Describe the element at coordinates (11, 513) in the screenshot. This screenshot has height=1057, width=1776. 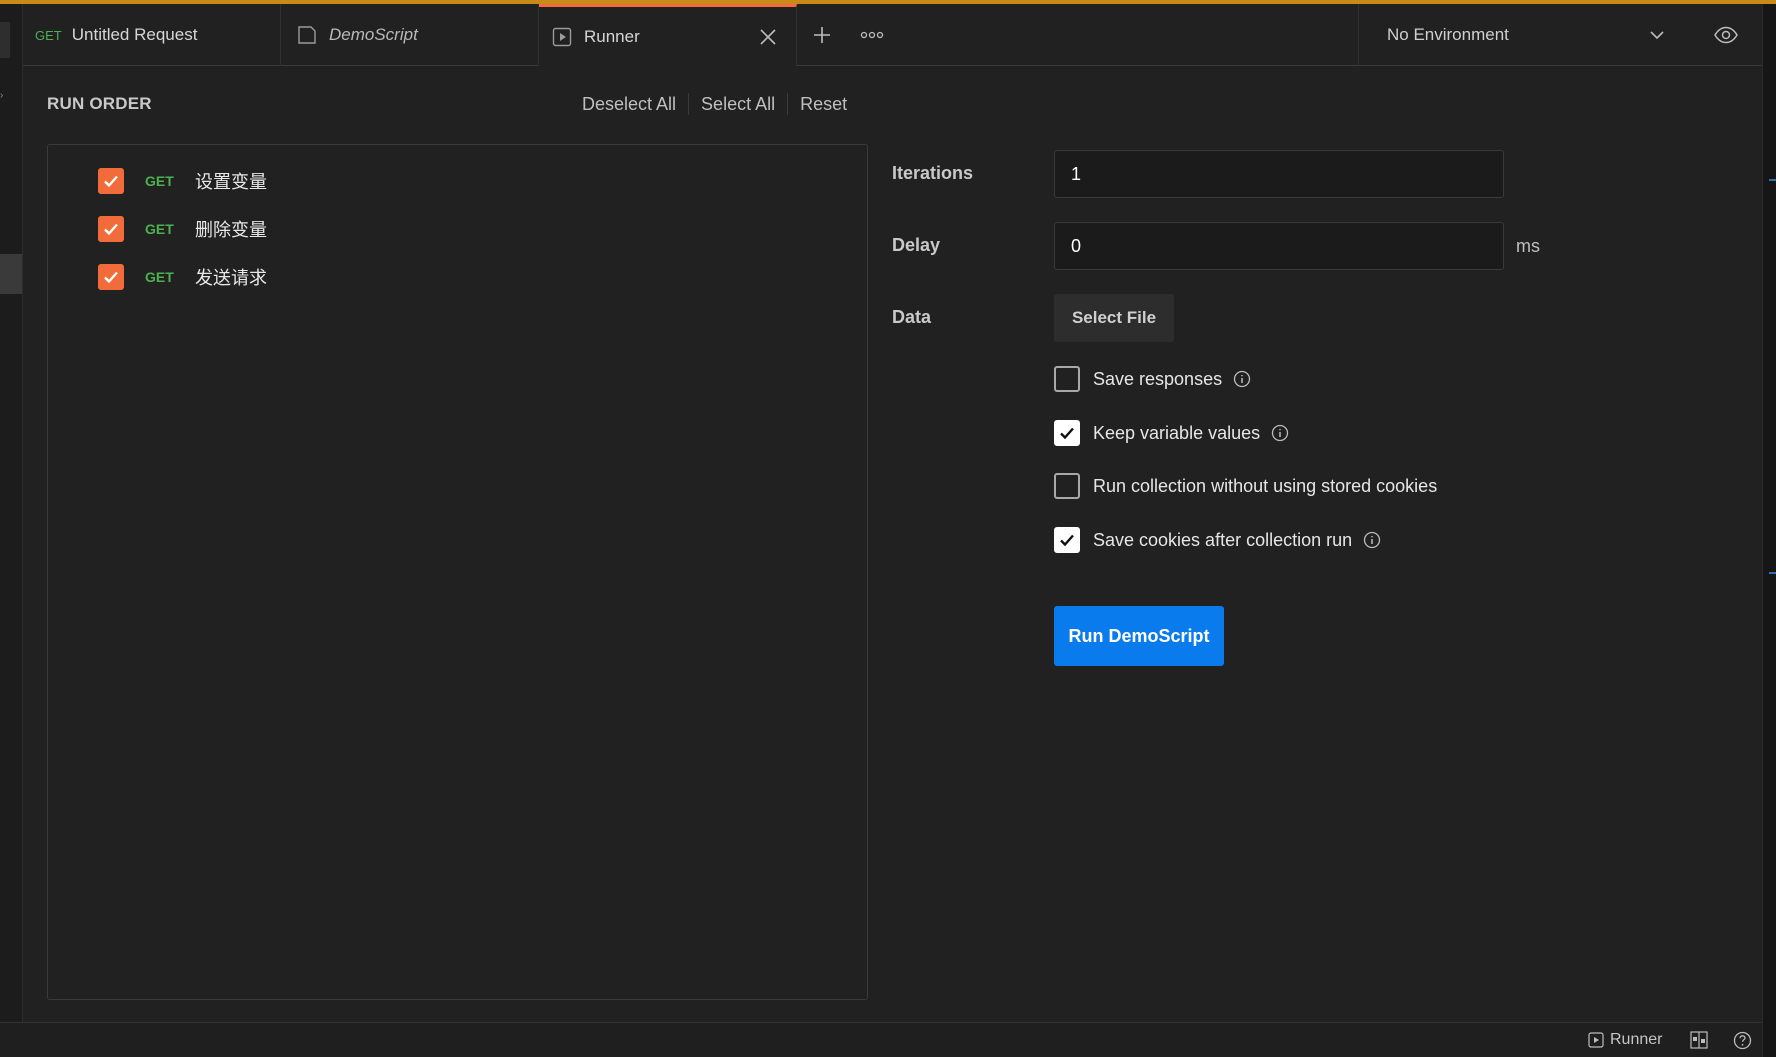
I see `left-sidebar-rail: ›` at that location.